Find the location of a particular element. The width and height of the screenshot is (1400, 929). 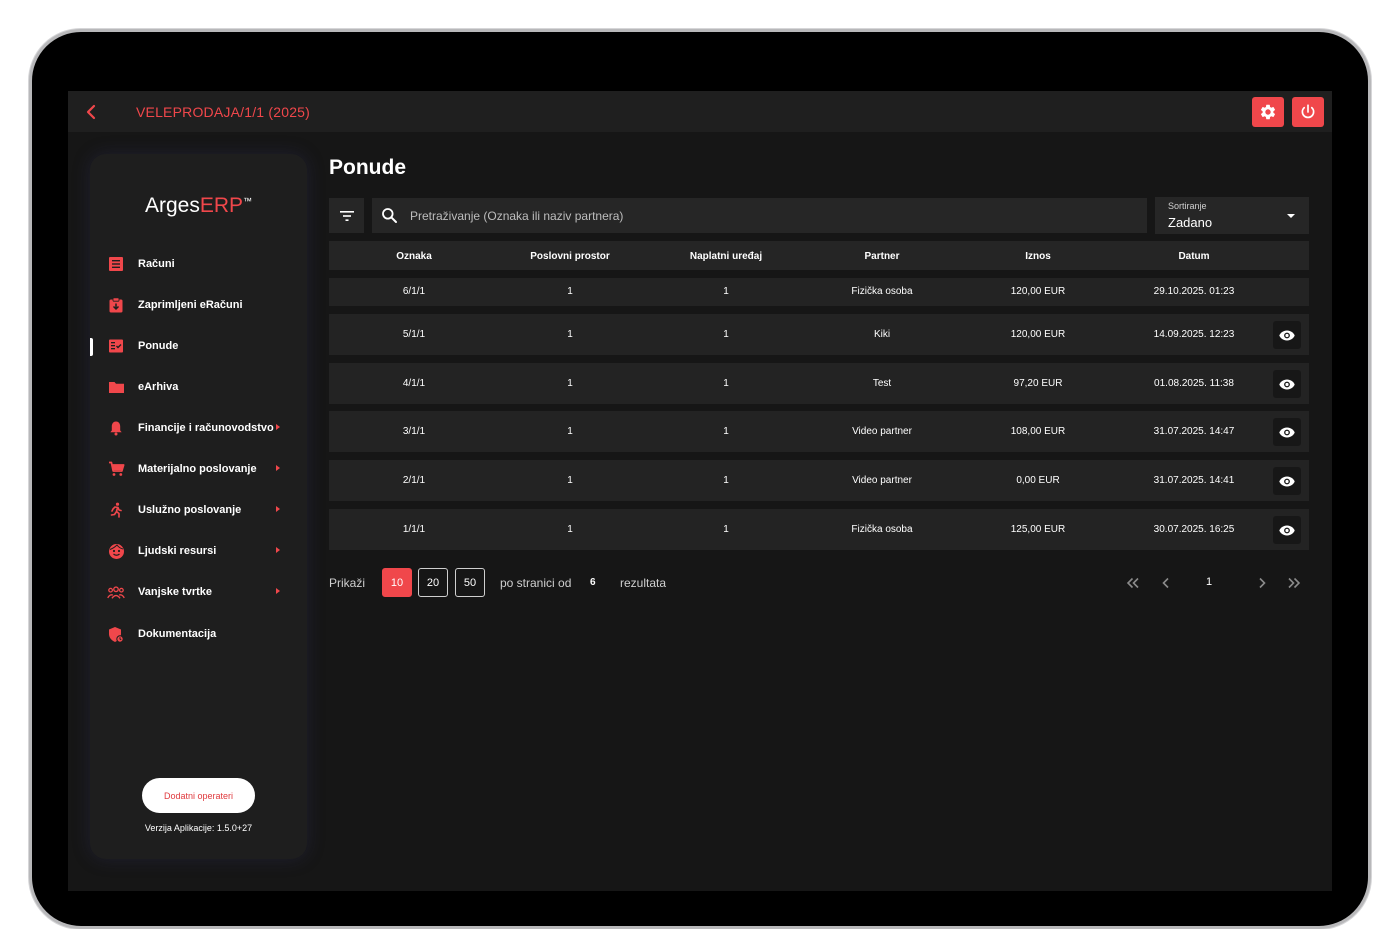

column-header: Iznos is located at coordinates (1038, 256).